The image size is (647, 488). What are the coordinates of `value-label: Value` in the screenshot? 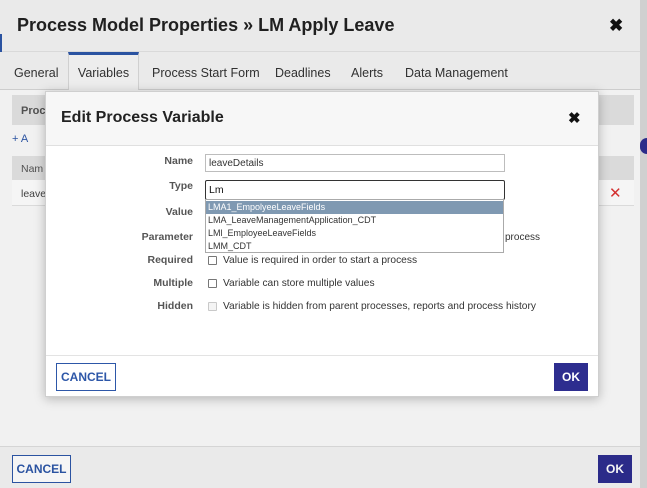 It's located at (179, 212).